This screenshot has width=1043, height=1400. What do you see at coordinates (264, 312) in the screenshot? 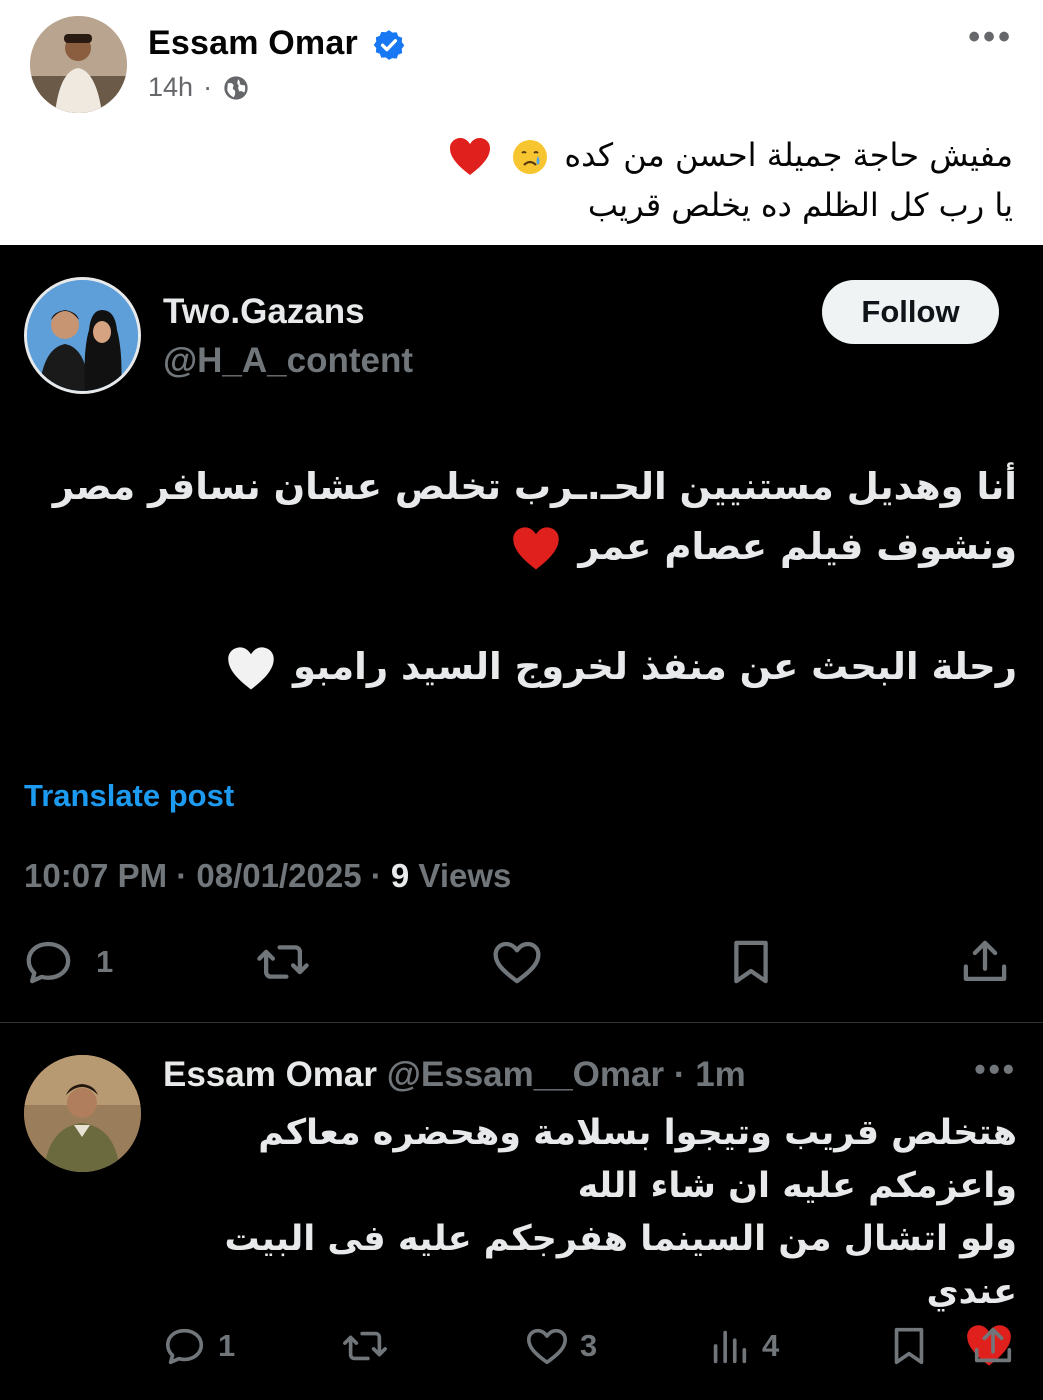
I see `tweet-author-name: Two.Gazans` at bounding box center [264, 312].